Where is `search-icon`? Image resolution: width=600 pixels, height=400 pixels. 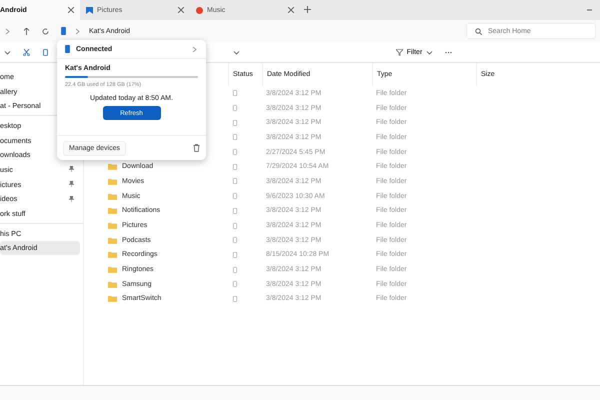 search-icon is located at coordinates (478, 31).